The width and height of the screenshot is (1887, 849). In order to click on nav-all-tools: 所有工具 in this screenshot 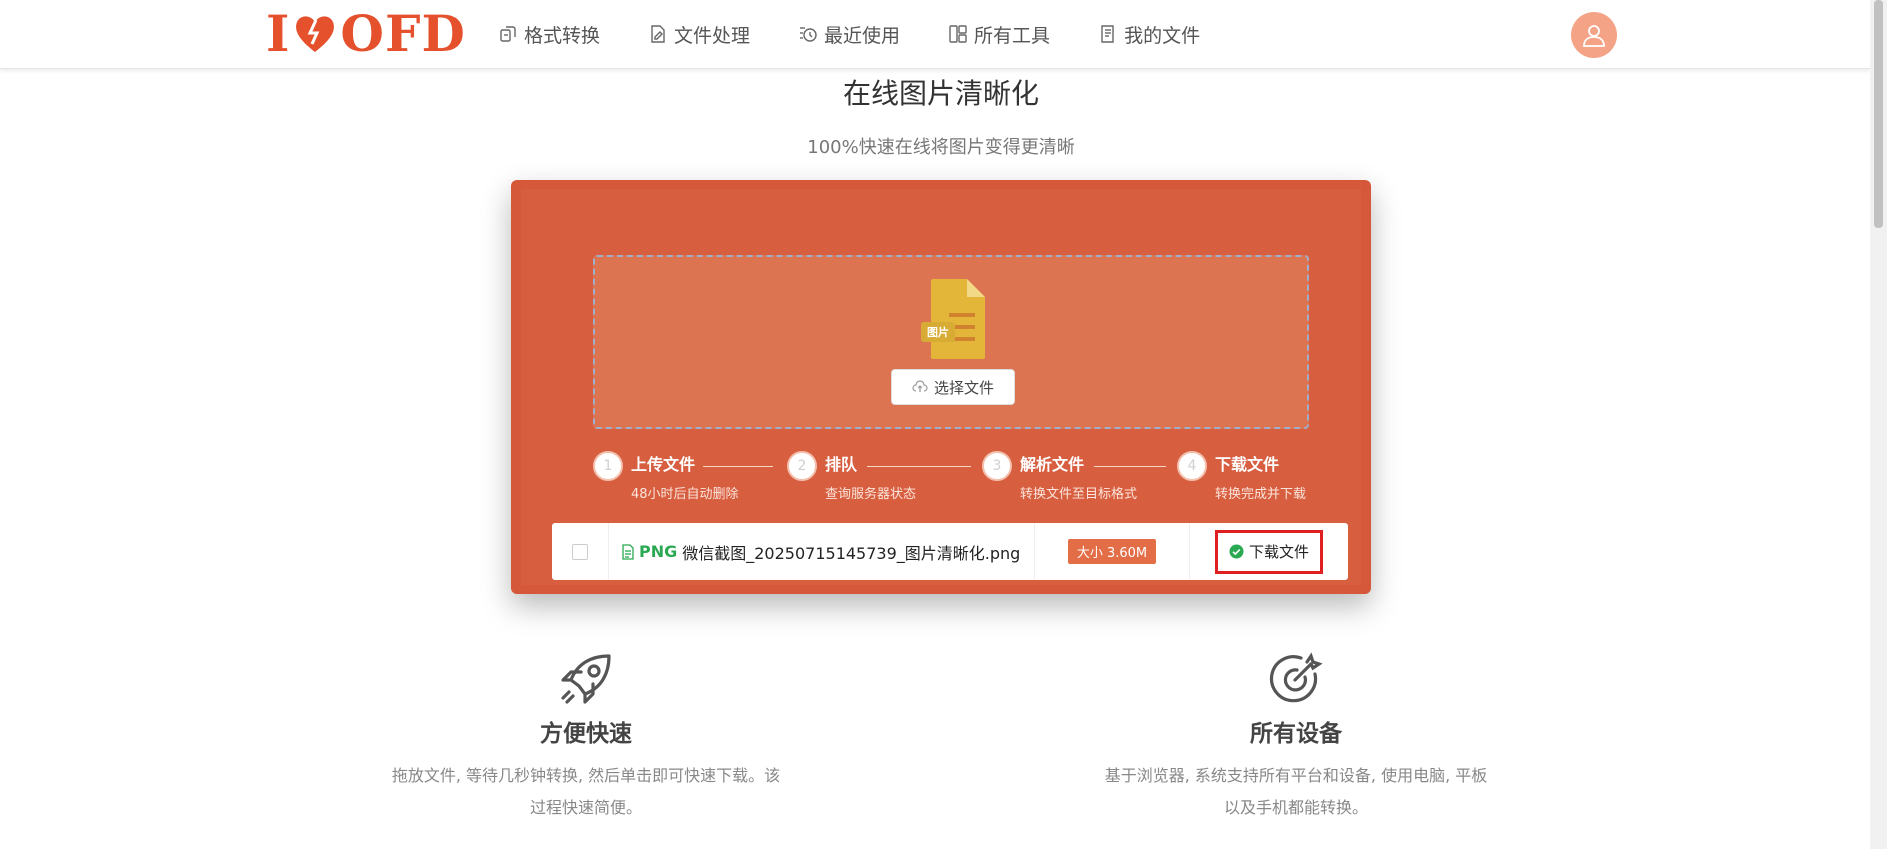, I will do `click(999, 34)`.